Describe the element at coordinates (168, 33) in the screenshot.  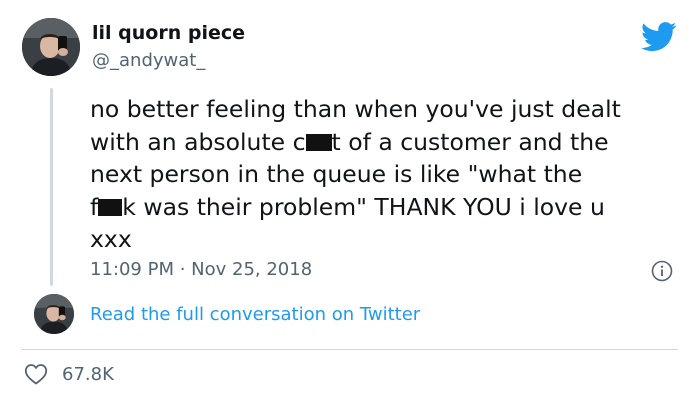
I see `author-display-name: lil quorn piece` at that location.